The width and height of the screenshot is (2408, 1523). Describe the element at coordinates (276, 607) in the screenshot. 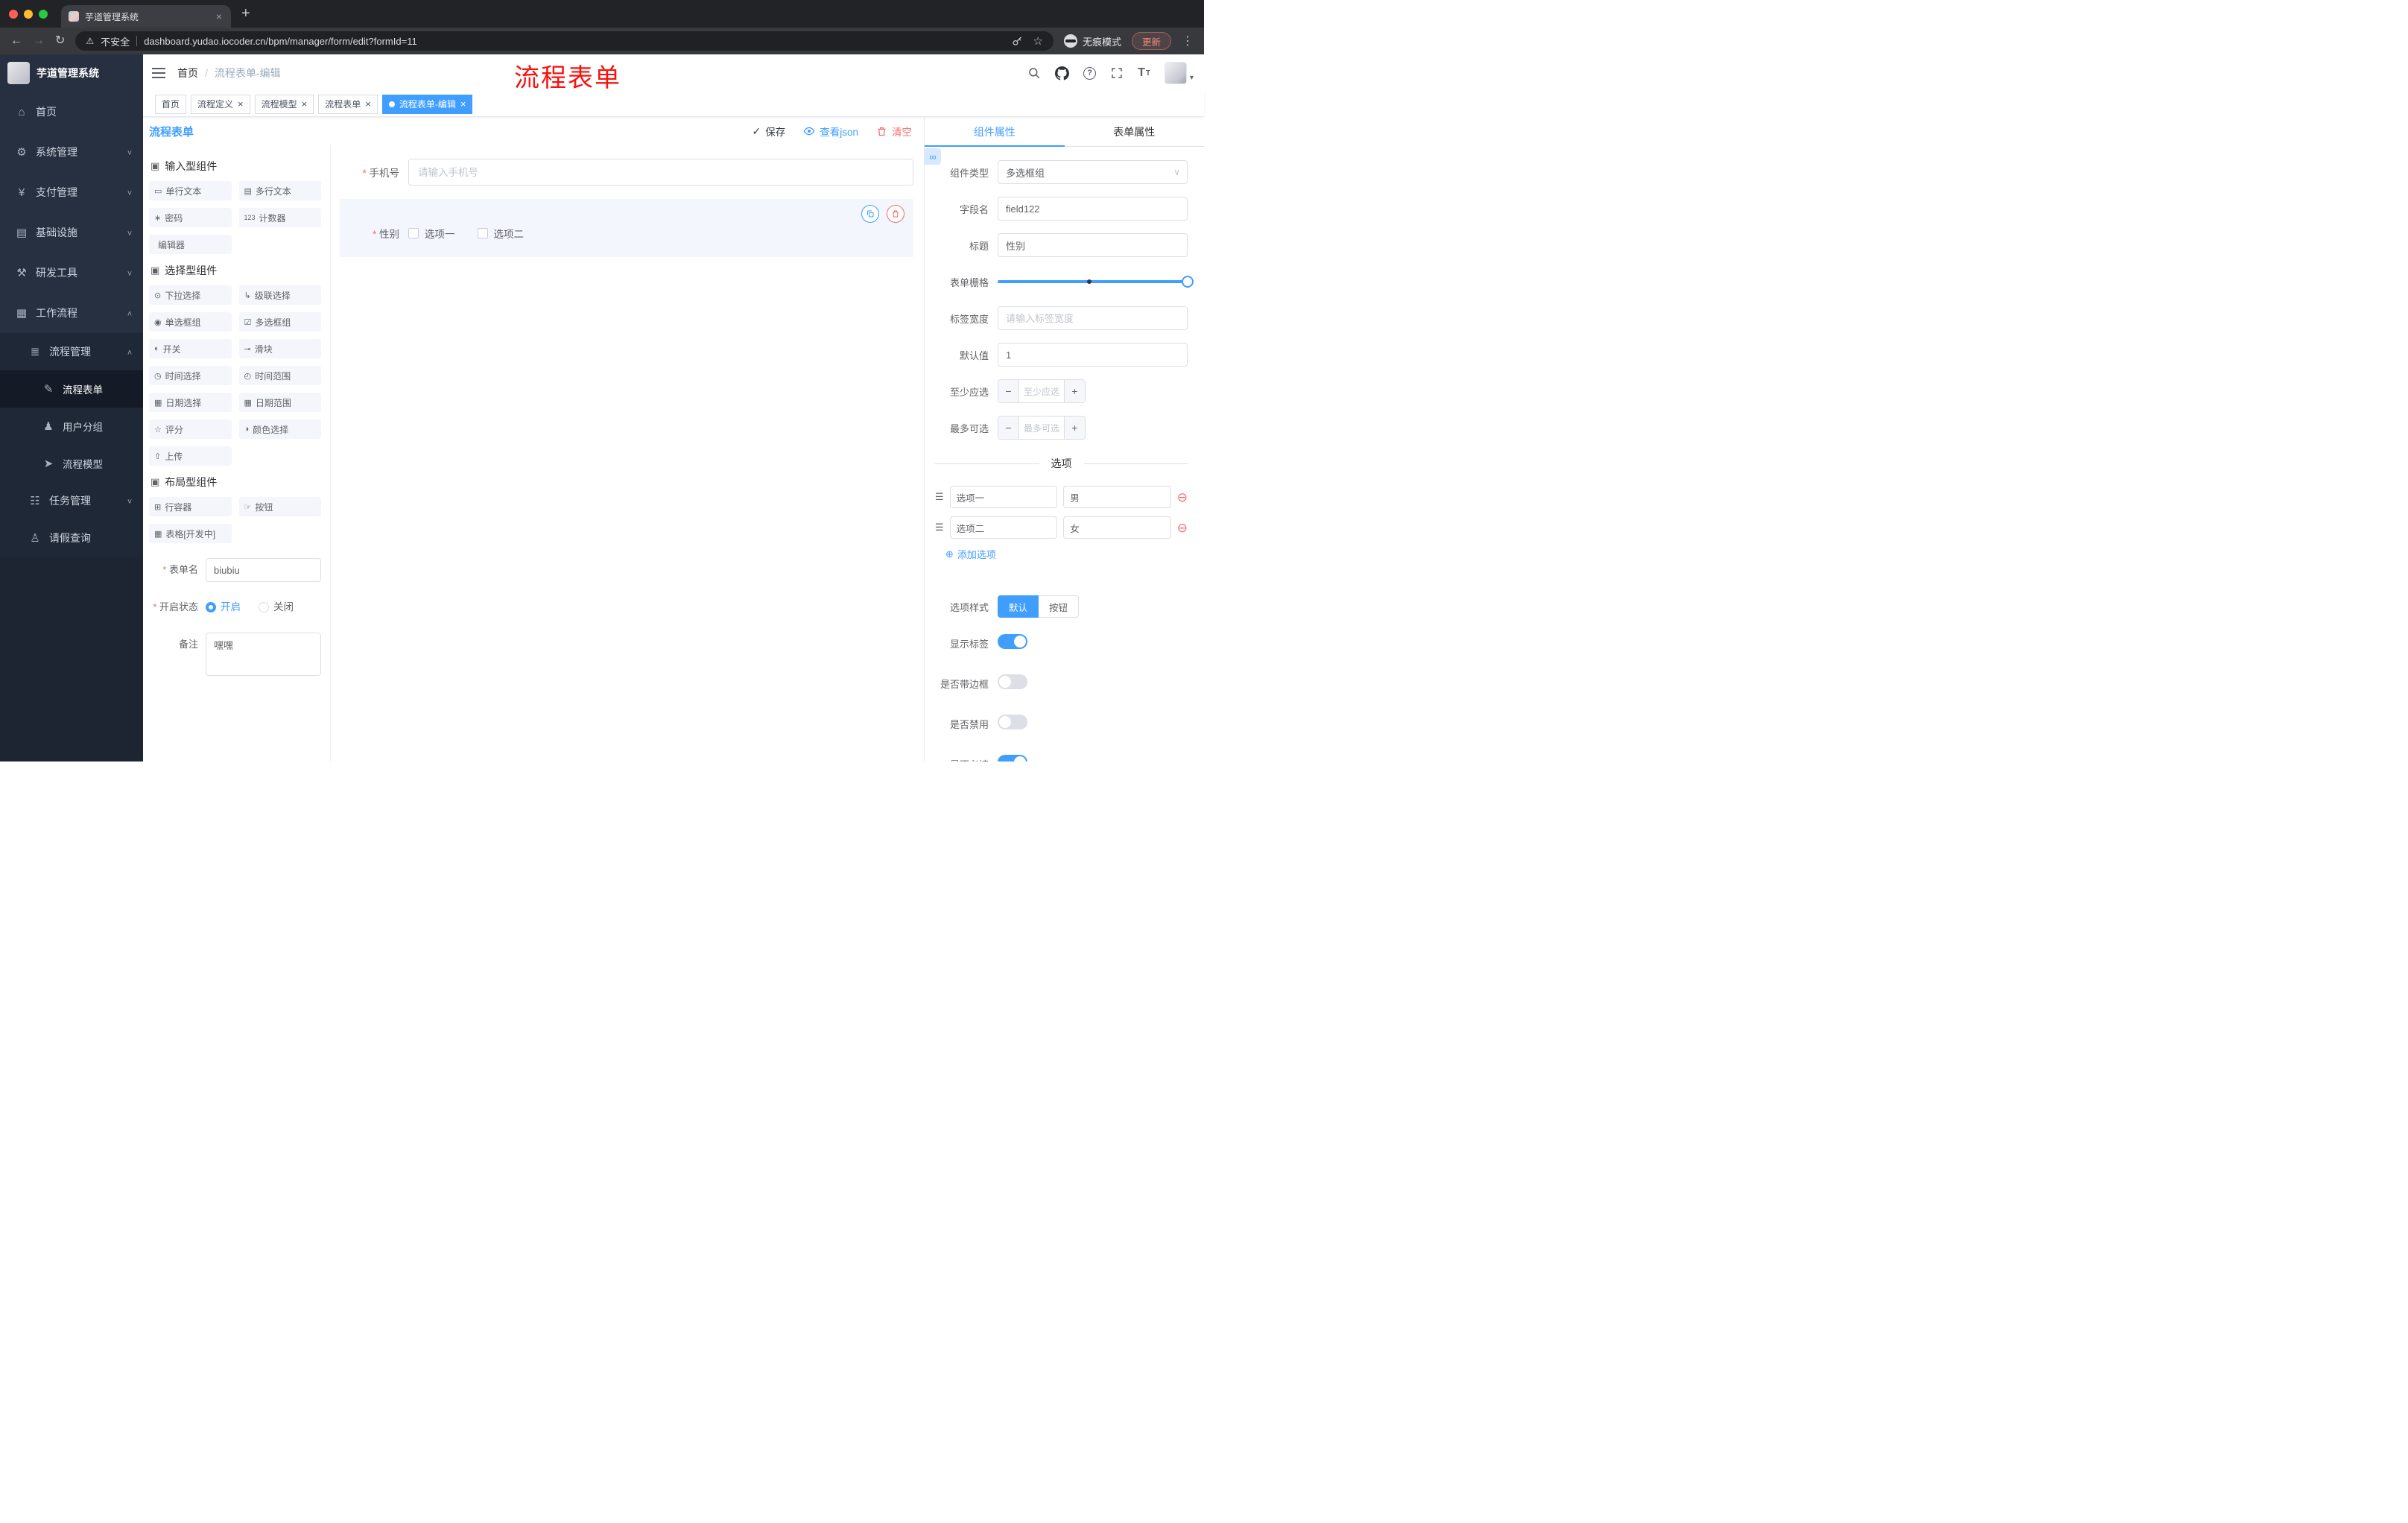

I see `status-off-radio: 关闭` at that location.